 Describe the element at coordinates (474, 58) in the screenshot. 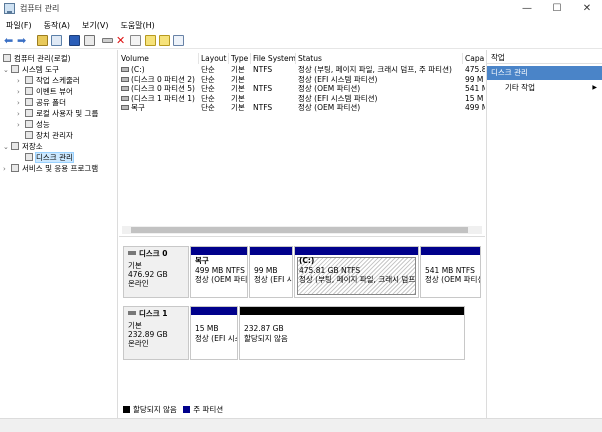

I see `column-header-capacity: Capa` at that location.